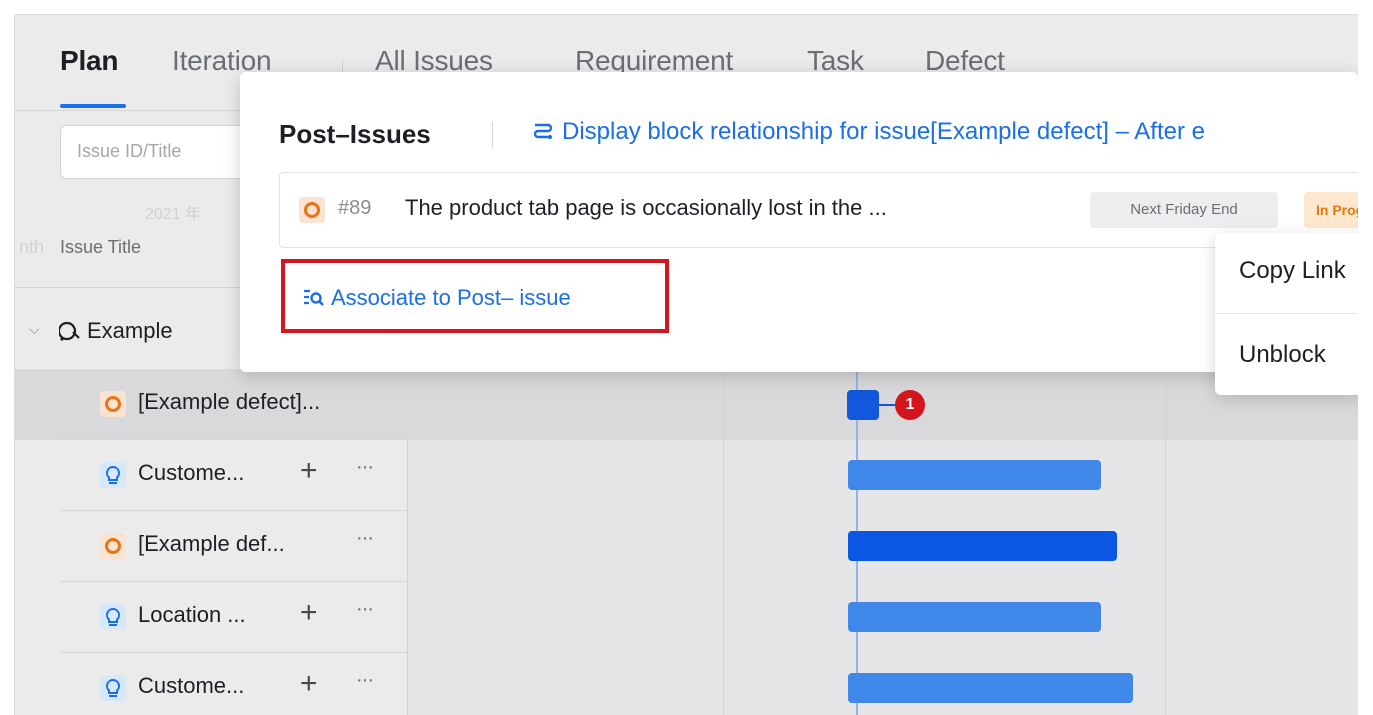 Image resolution: width=1373 pixels, height=715 pixels. What do you see at coordinates (910, 405) in the screenshot?
I see `dependency-count-badge: 1` at bounding box center [910, 405].